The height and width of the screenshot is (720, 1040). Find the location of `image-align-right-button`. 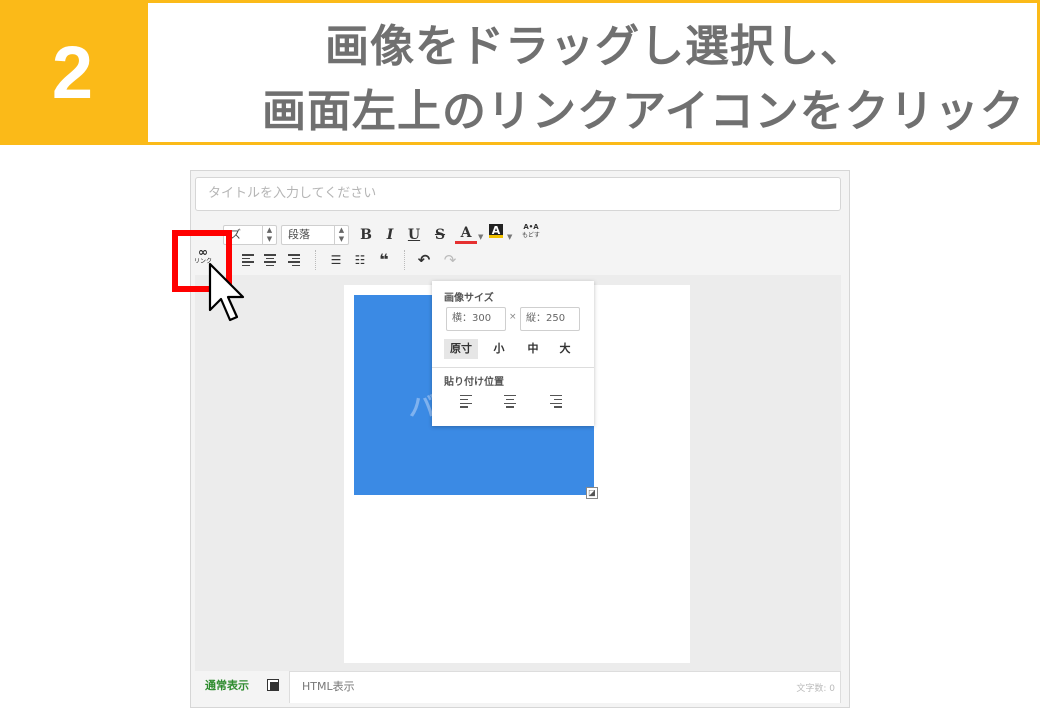

image-align-right-button is located at coordinates (559, 402).